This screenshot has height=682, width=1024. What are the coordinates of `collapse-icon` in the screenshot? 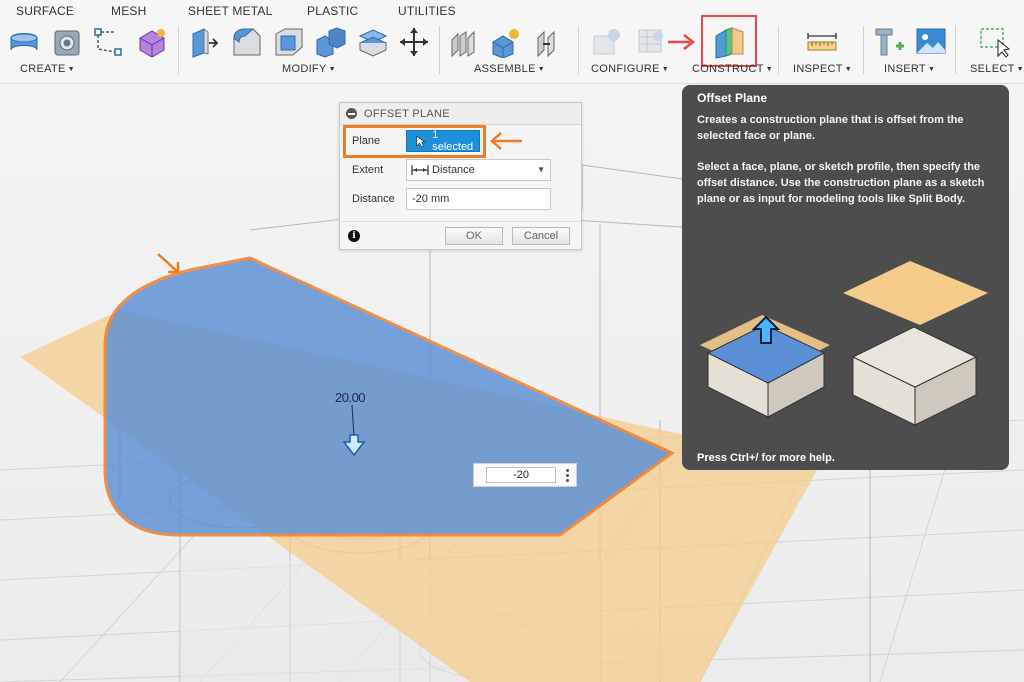 It's located at (351, 113).